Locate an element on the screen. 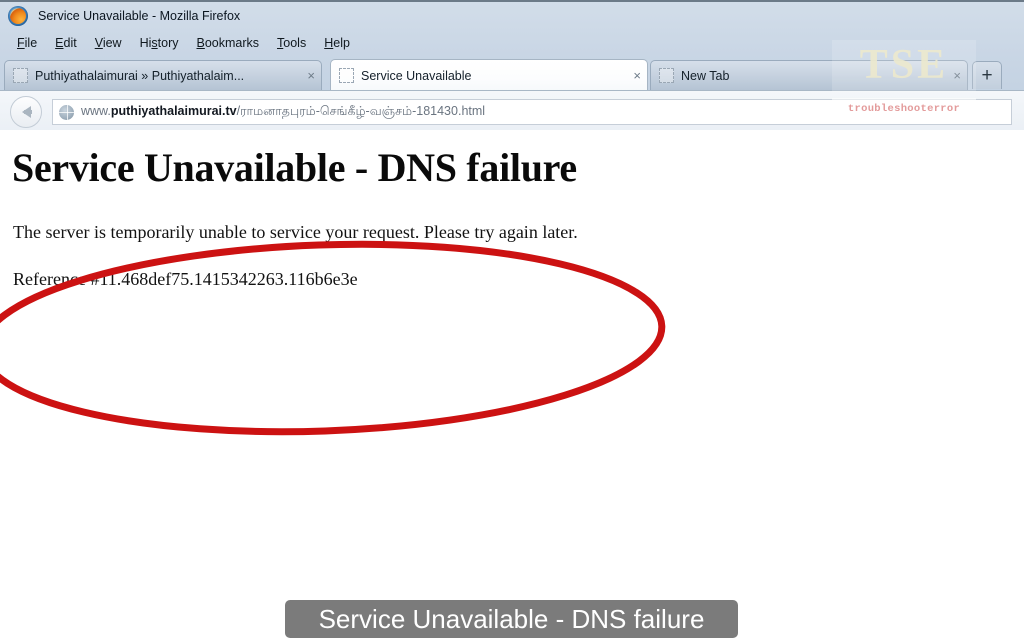 This screenshot has height=638, width=1024. window-title: Service Unavailable - Mozilla Firefox is located at coordinates (139, 16).